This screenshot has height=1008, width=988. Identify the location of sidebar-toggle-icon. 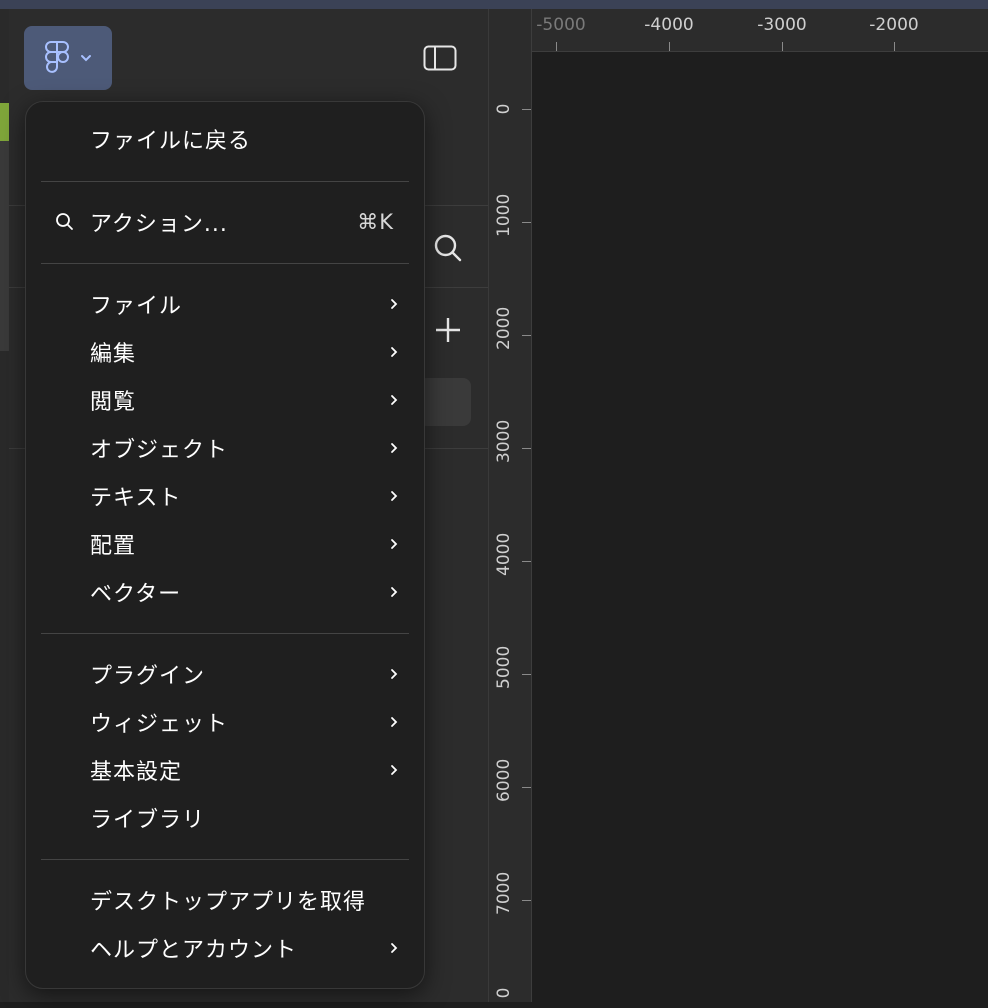
(440, 58).